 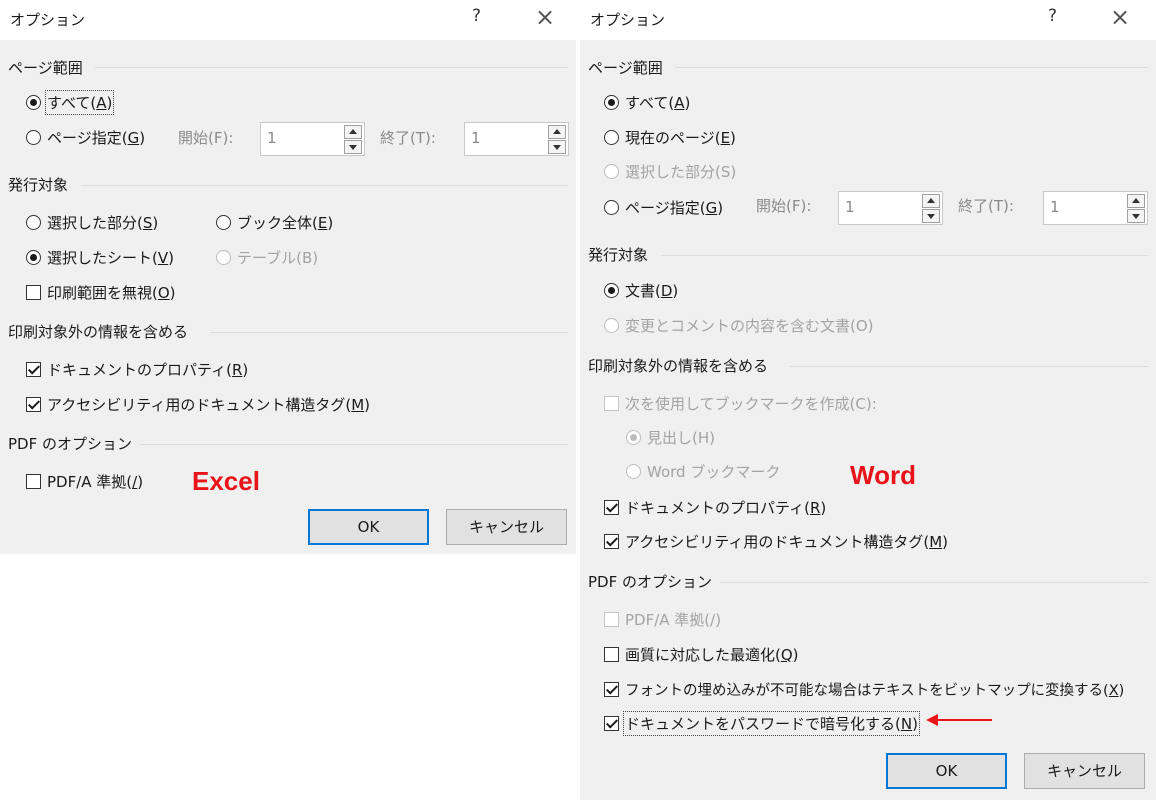 I want to click on excel-to-label: 終了(T):, so click(x=408, y=138).